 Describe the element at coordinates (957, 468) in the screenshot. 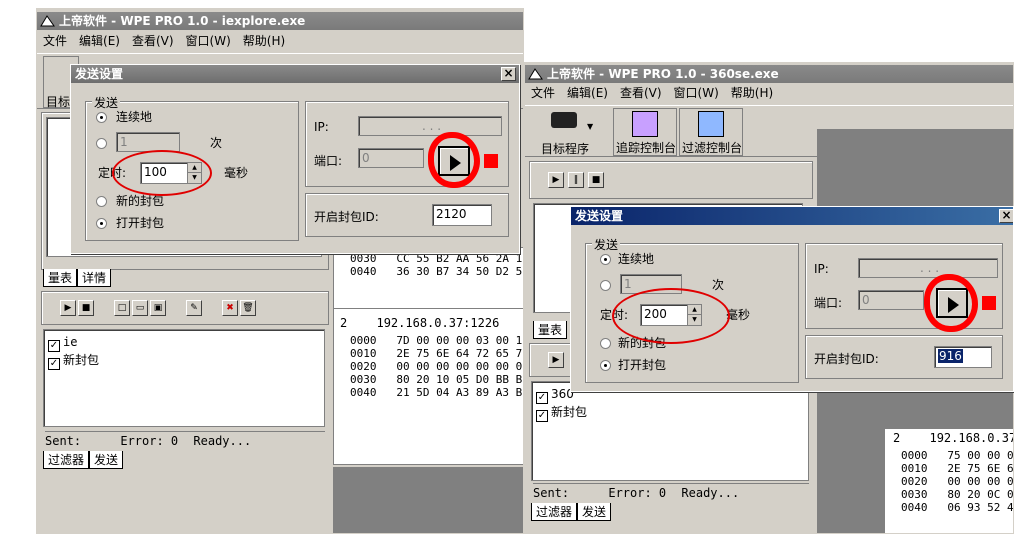

I see `hex-row: 0010 2E 75 6E 6` at that location.